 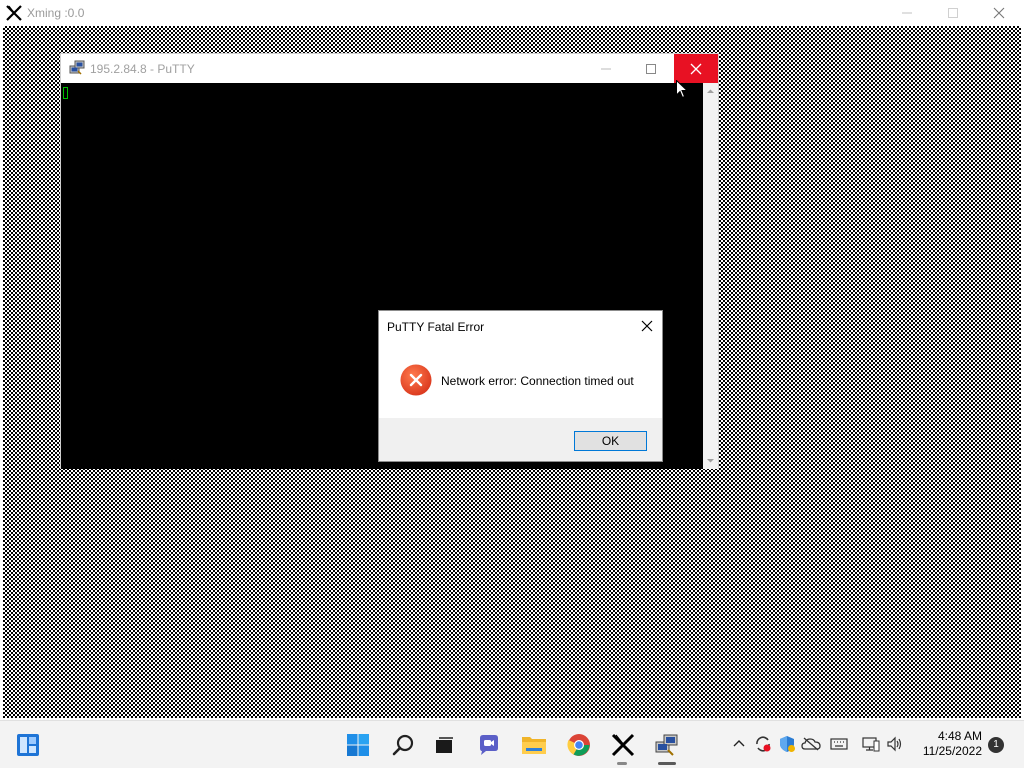 What do you see at coordinates (710, 460) in the screenshot?
I see `scroll-down-icon` at bounding box center [710, 460].